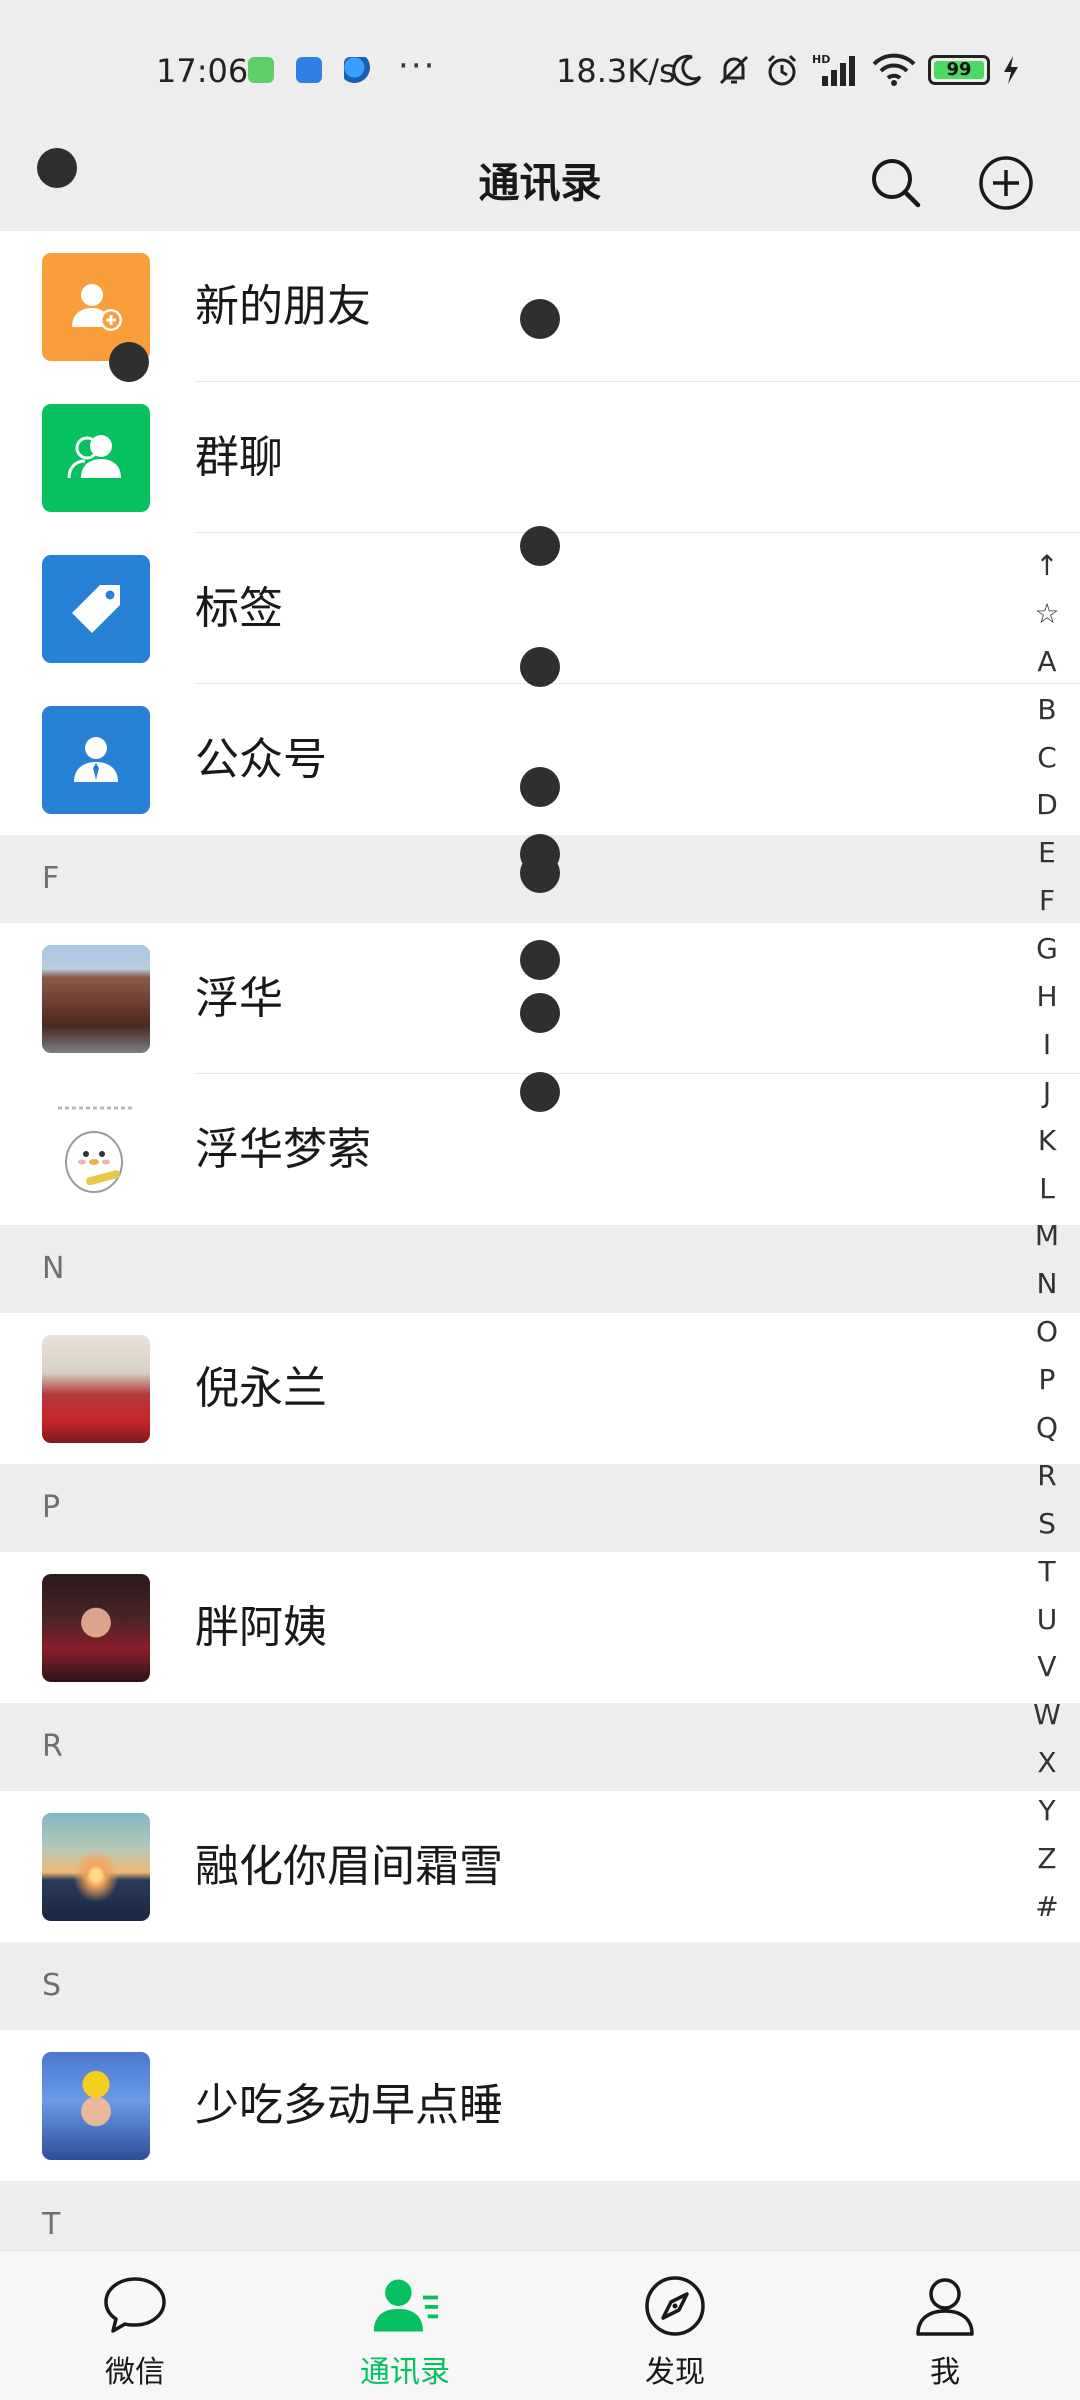  I want to click on app-notification-blue-icon, so click(309, 70).